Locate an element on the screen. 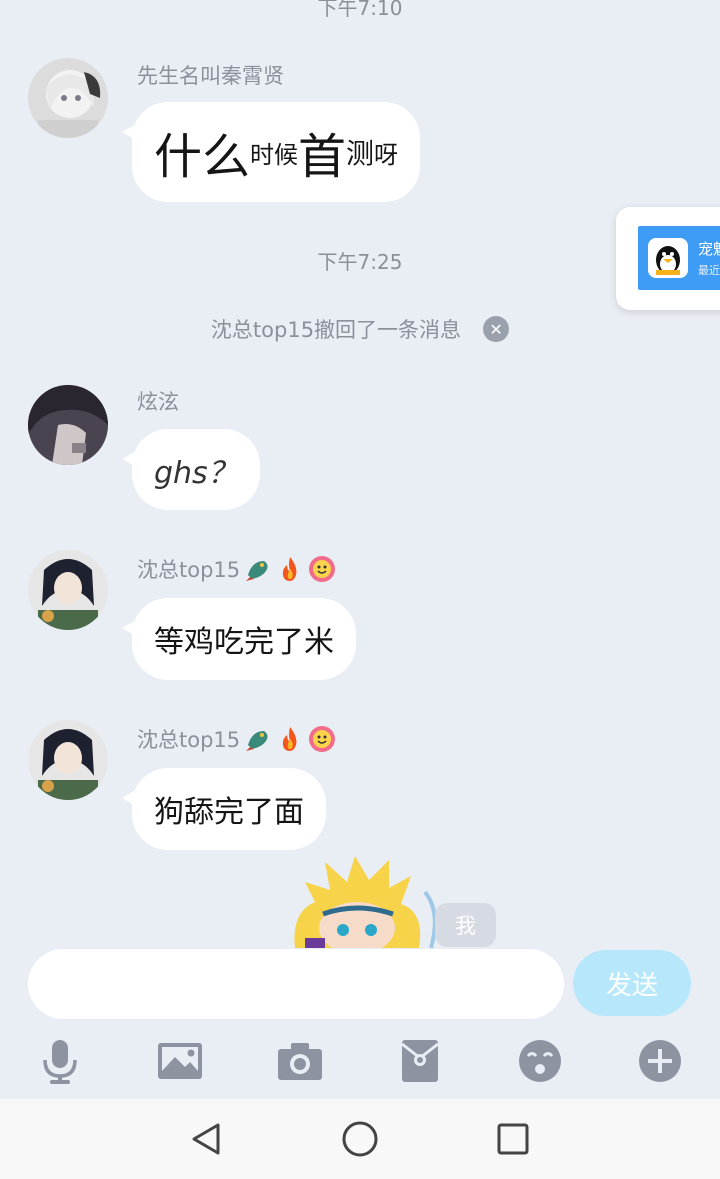 The width and height of the screenshot is (720, 1179). camera-icon is located at coordinates (300, 1061).